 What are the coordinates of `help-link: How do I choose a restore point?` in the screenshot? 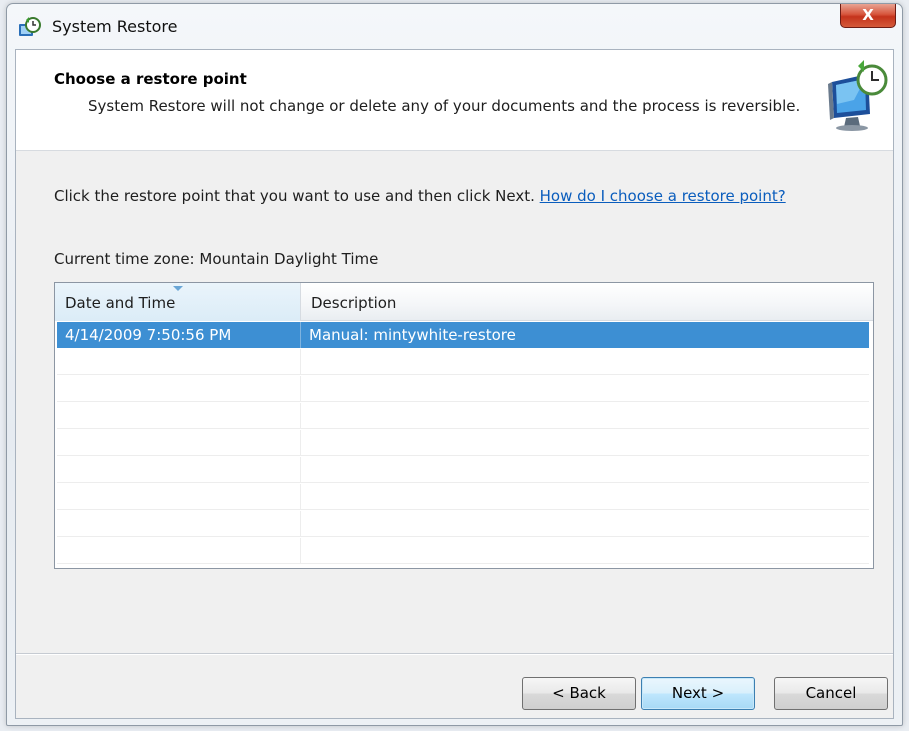 It's located at (663, 196).